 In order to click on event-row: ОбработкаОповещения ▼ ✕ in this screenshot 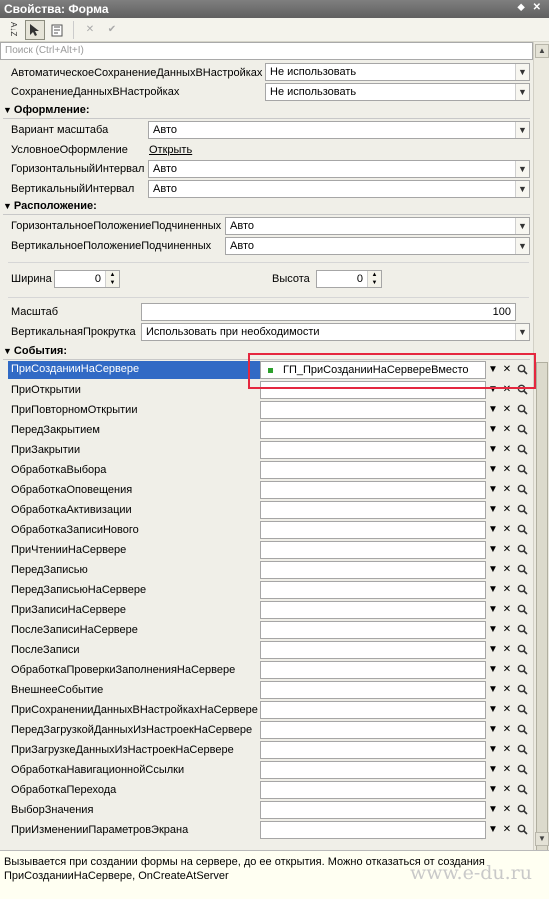, I will do `click(266, 491)`.